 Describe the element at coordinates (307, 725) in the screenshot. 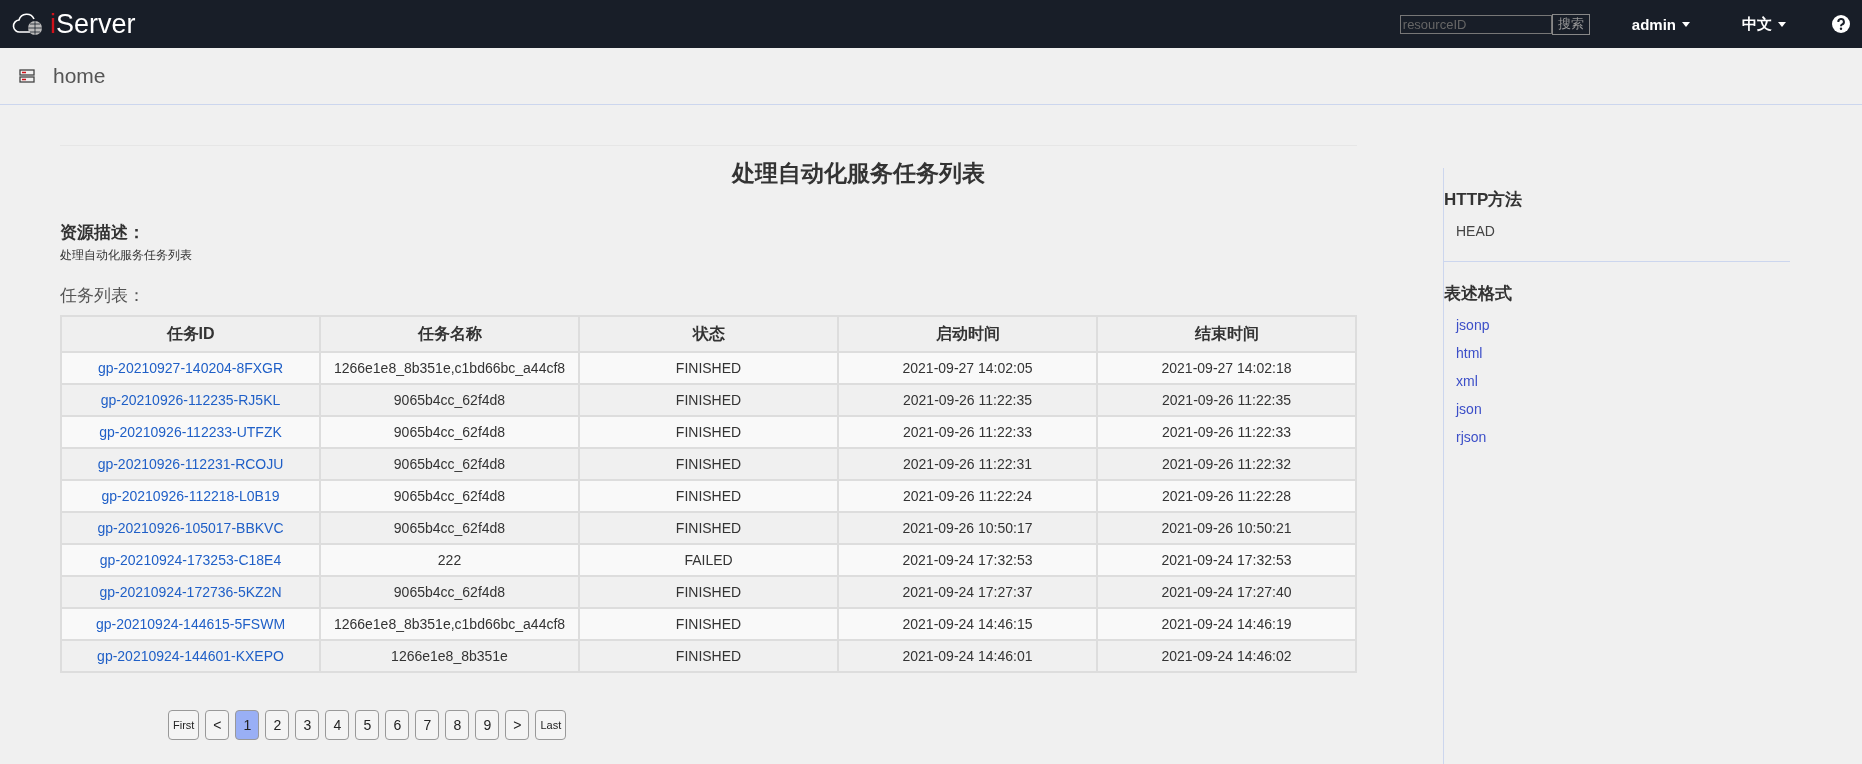

I see `page-button: 3` at that location.